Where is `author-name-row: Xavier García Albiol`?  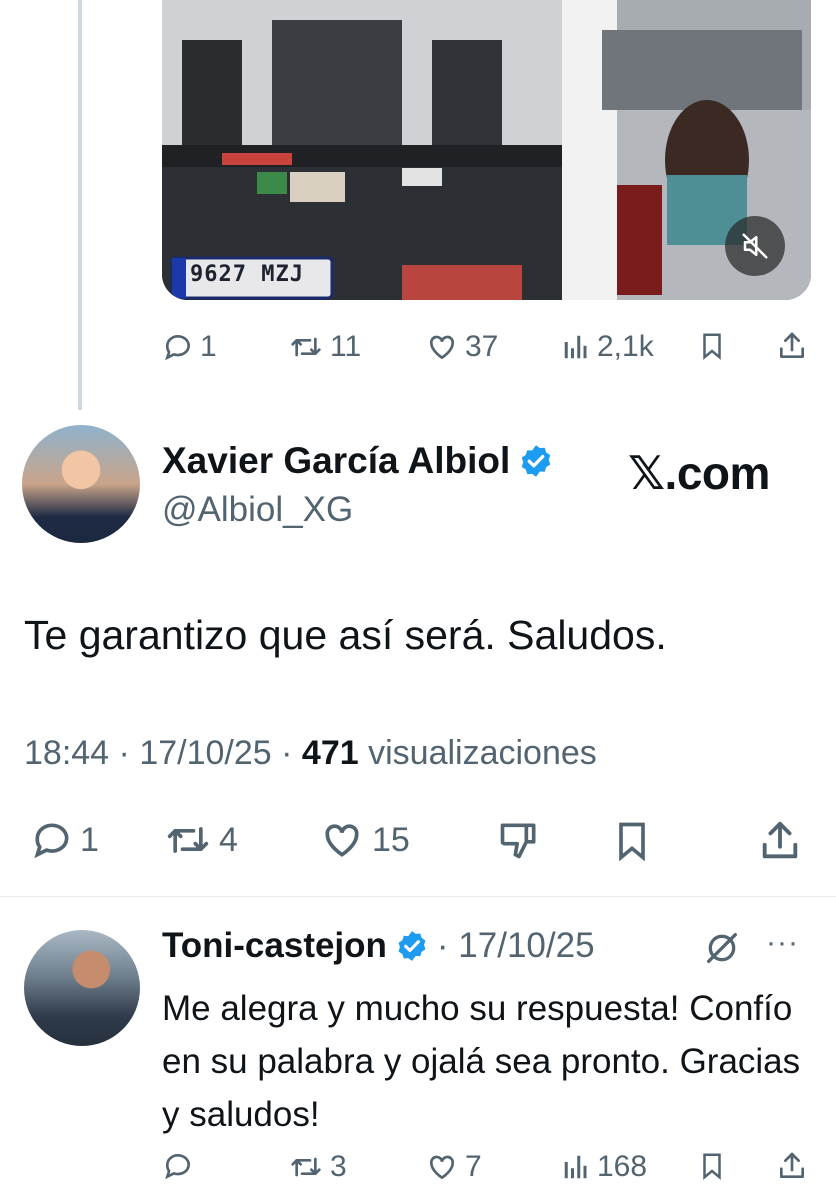
author-name-row: Xavier García Albiol is located at coordinates (358, 461).